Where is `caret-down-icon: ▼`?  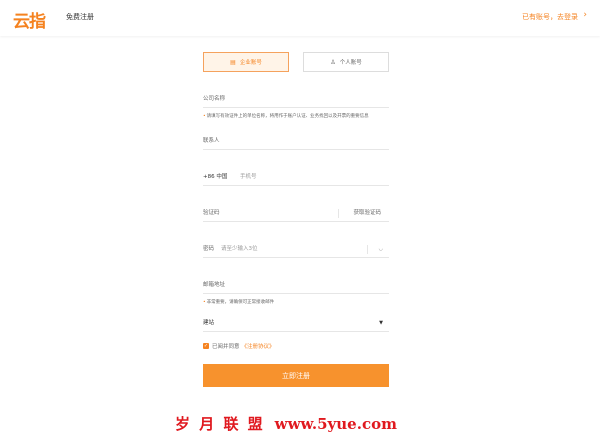
caret-down-icon: ▼ is located at coordinates (381, 323).